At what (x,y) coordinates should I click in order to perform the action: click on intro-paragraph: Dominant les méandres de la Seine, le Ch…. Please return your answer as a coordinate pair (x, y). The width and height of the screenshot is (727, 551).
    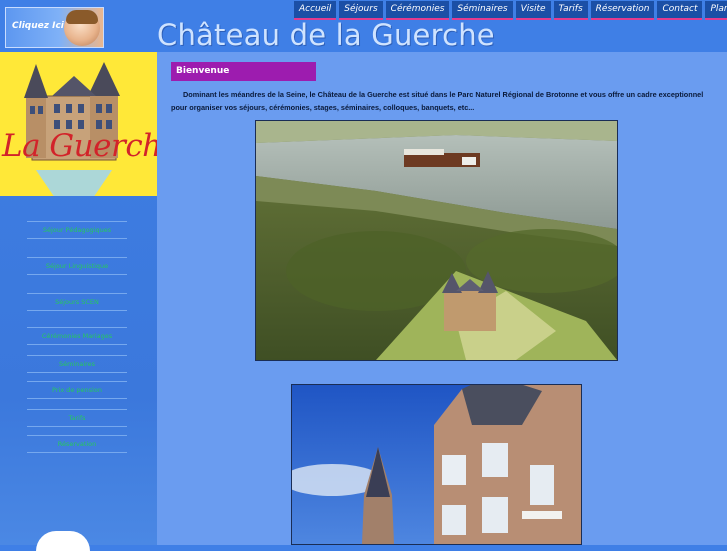
    Looking at the image, I should click on (437, 101).